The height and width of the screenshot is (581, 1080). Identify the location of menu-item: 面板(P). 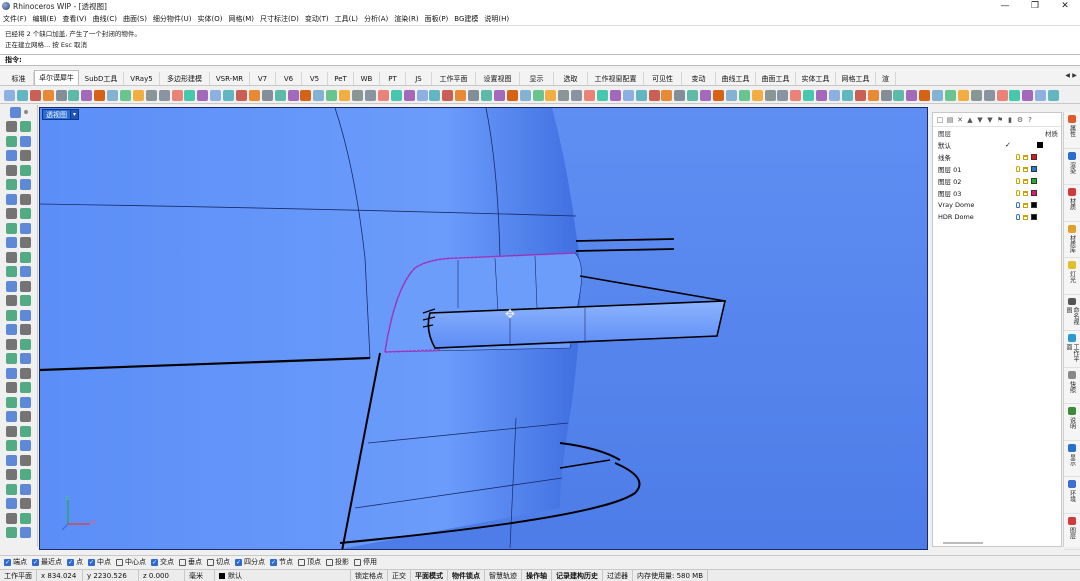
(437, 19).